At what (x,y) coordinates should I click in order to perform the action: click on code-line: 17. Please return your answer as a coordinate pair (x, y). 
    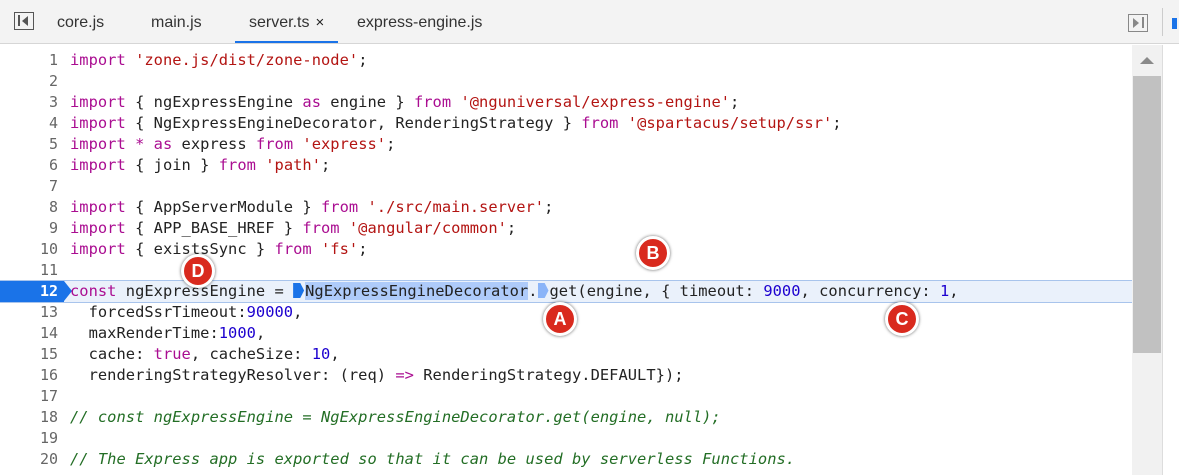
    Looking at the image, I should click on (566, 396).